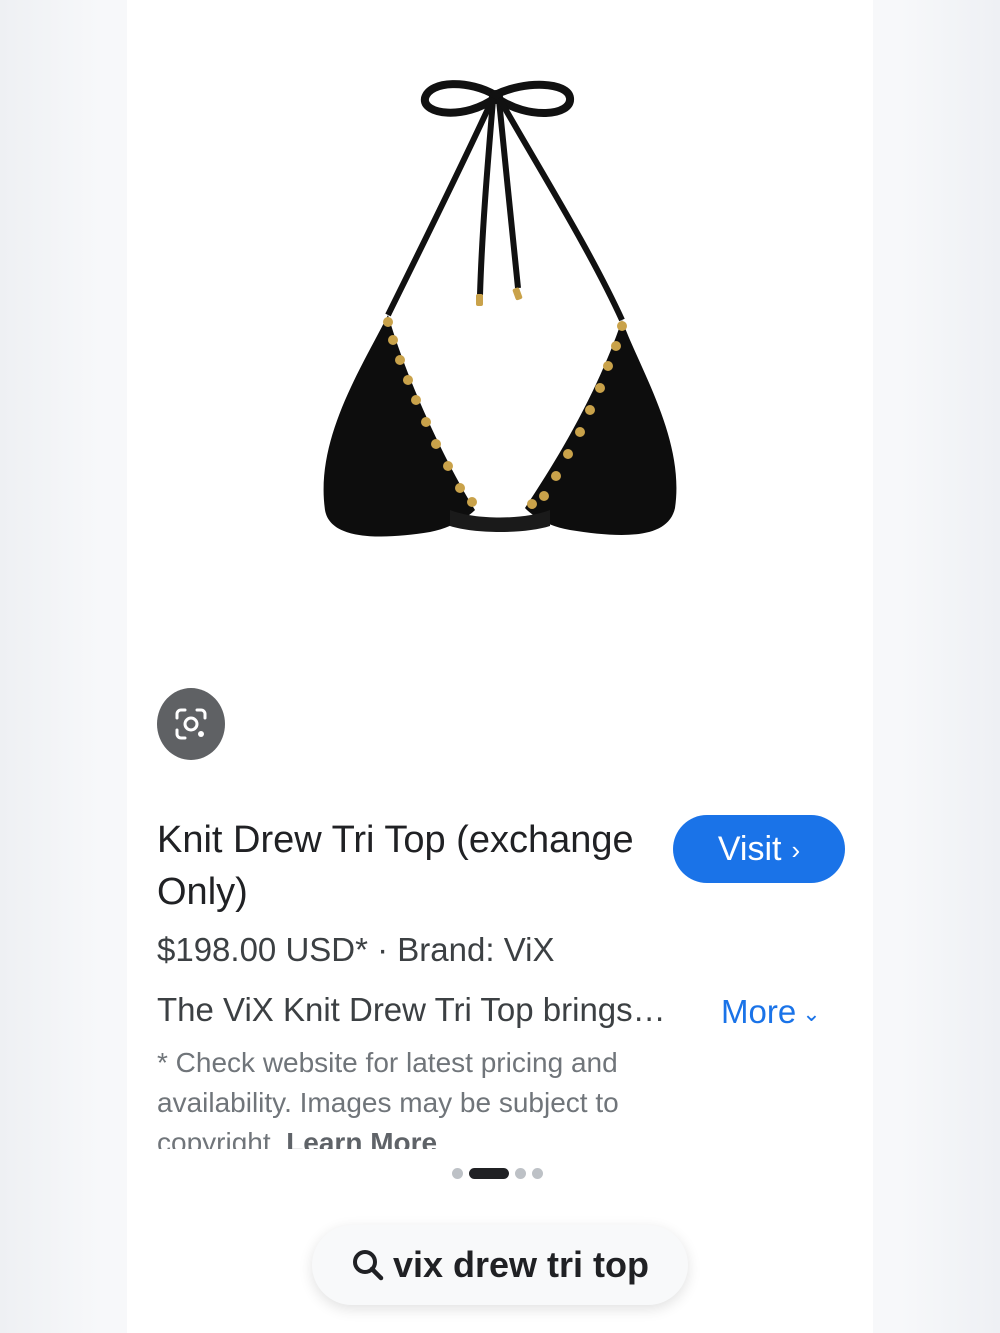 This screenshot has width=1000, height=1333. I want to click on carousel-indicator, so click(497, 1173).